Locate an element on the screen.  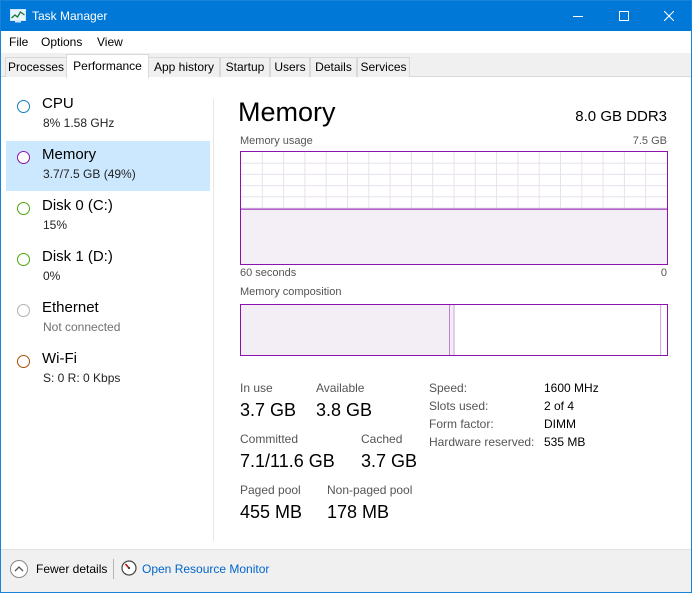
sidebar-item-sub: 3.7/7.5 GB (49%) is located at coordinates (89, 174).